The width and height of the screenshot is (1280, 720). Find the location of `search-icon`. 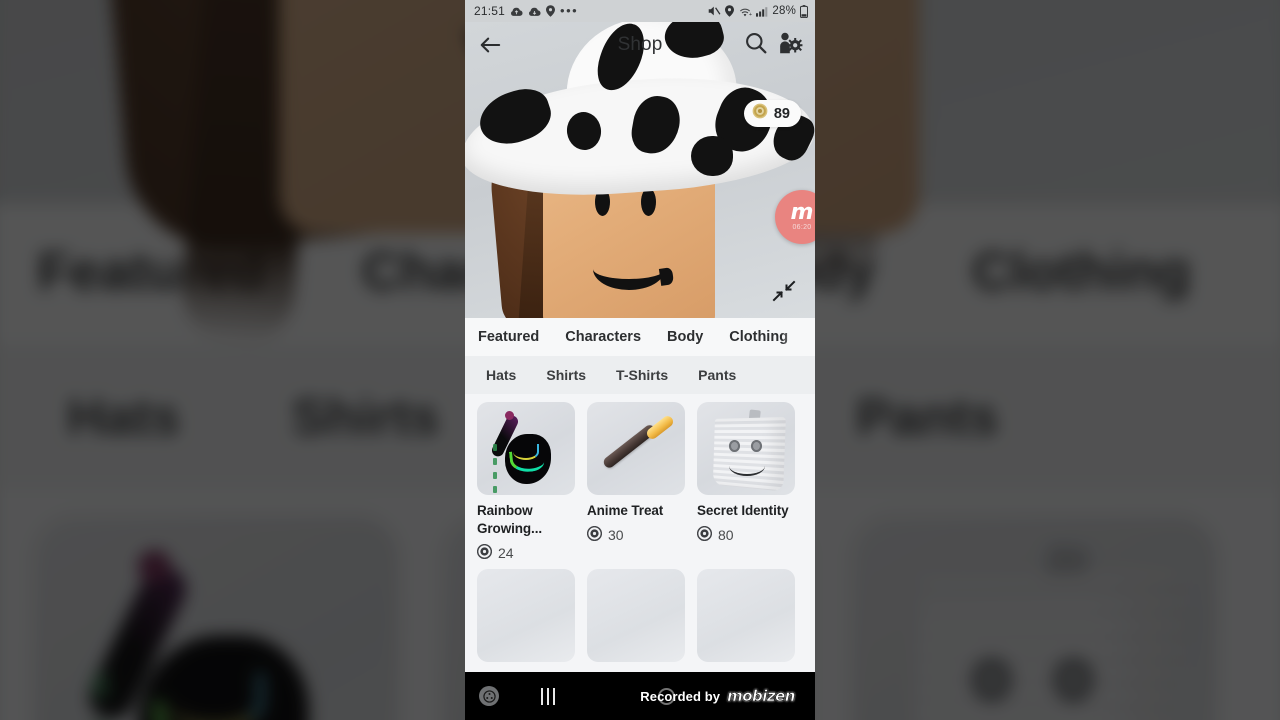

search-icon is located at coordinates (756, 45).